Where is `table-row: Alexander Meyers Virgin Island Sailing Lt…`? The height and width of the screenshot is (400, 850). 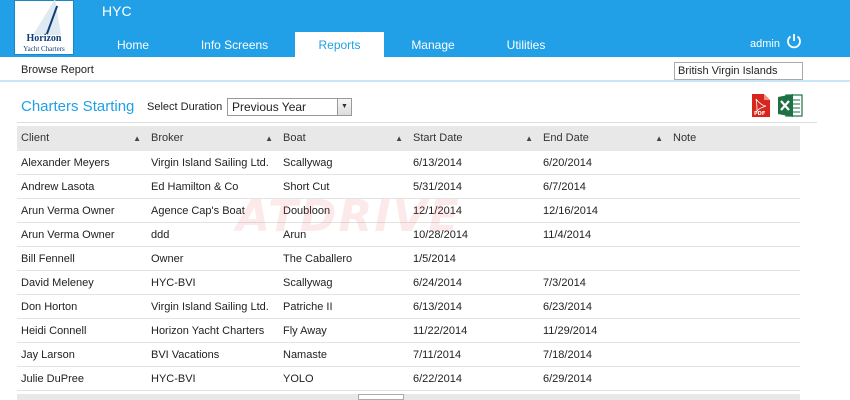
table-row: Alexander Meyers Virgin Island Sailing Lt… is located at coordinates (408, 163).